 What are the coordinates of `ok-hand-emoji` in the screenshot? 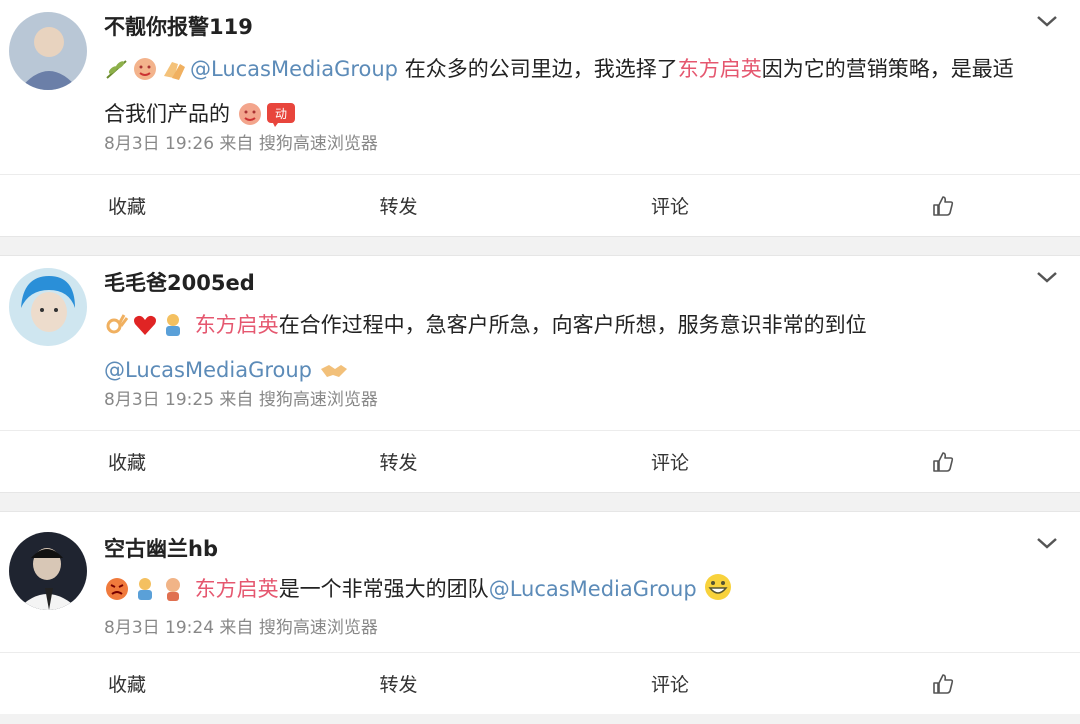 It's located at (117, 331).